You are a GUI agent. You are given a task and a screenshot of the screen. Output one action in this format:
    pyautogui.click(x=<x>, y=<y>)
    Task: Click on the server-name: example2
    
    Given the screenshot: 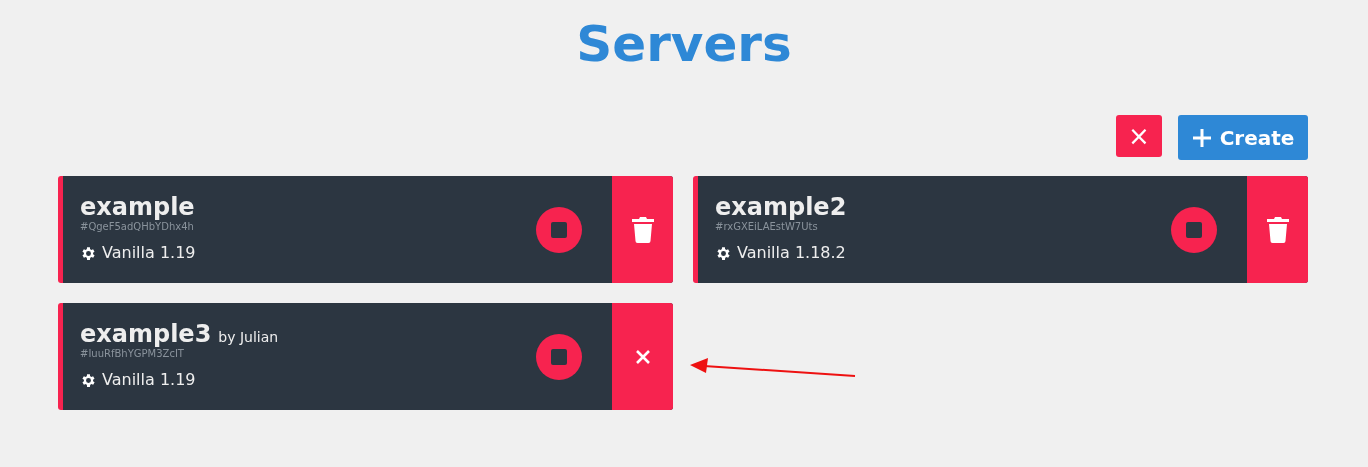 What is the action you would take?
    pyautogui.click(x=781, y=207)
    